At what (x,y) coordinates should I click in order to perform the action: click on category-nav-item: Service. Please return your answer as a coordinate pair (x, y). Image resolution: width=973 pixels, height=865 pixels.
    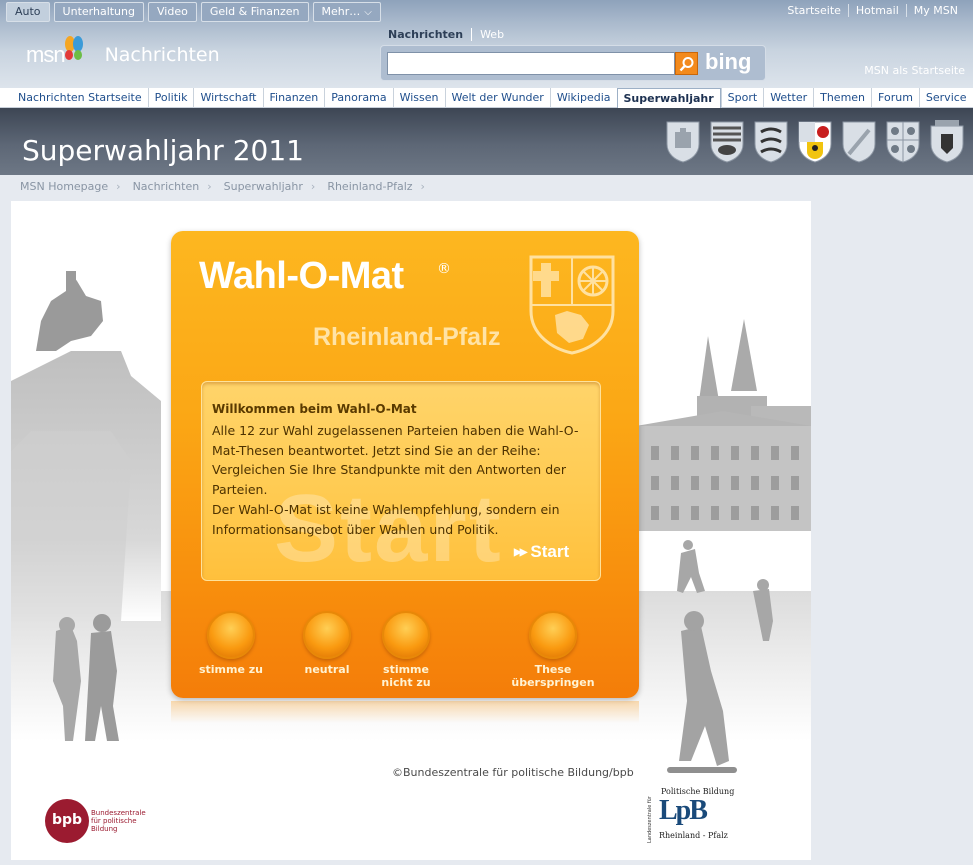
    Looking at the image, I should click on (945, 98).